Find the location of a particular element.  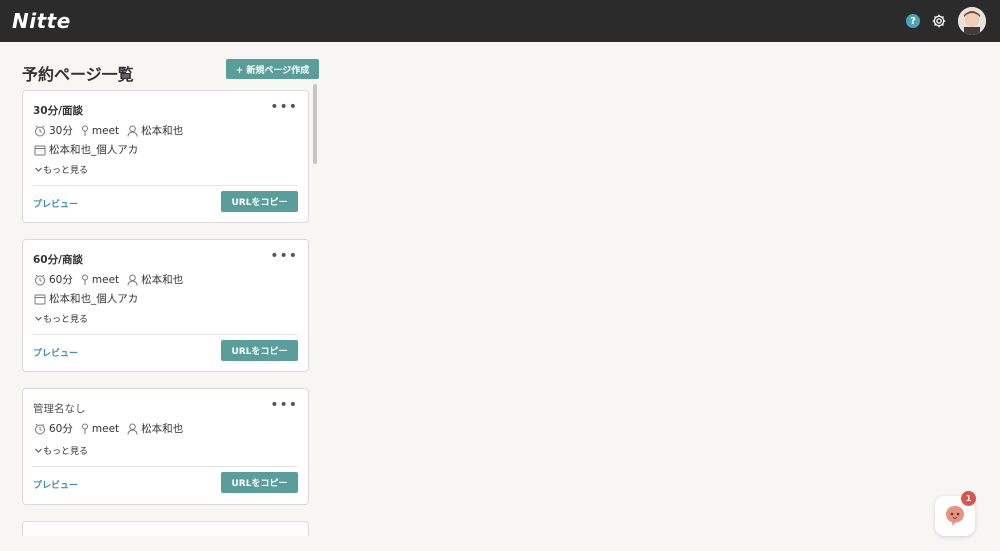

card-title: 管理名なし is located at coordinates (59, 409).